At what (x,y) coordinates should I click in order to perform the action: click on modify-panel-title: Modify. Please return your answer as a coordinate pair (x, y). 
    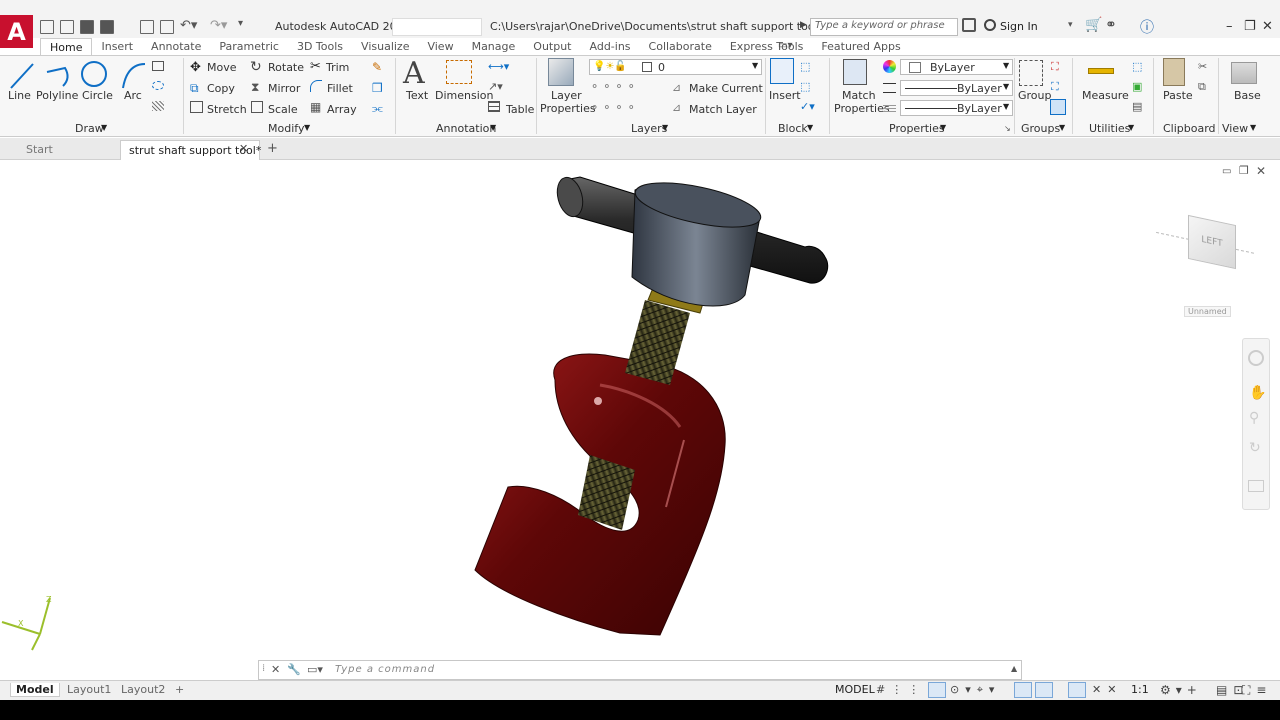
    Looking at the image, I should click on (286, 128).